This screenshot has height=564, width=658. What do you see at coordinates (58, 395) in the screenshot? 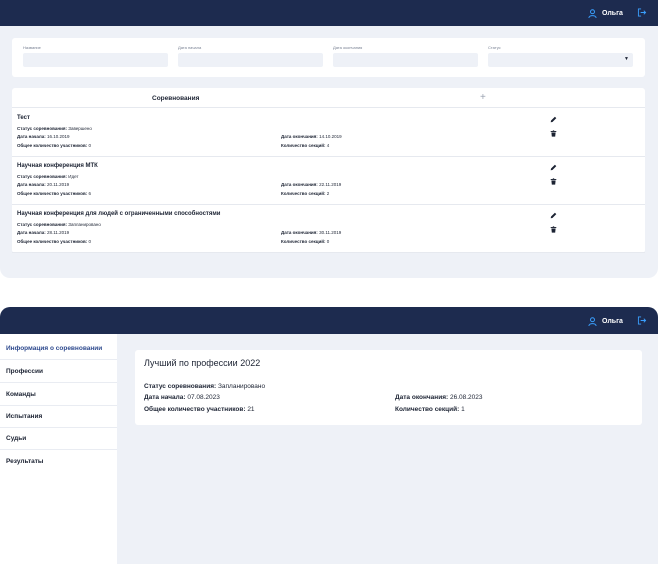
I see `sidebar-item-teams: Команды` at bounding box center [58, 395].